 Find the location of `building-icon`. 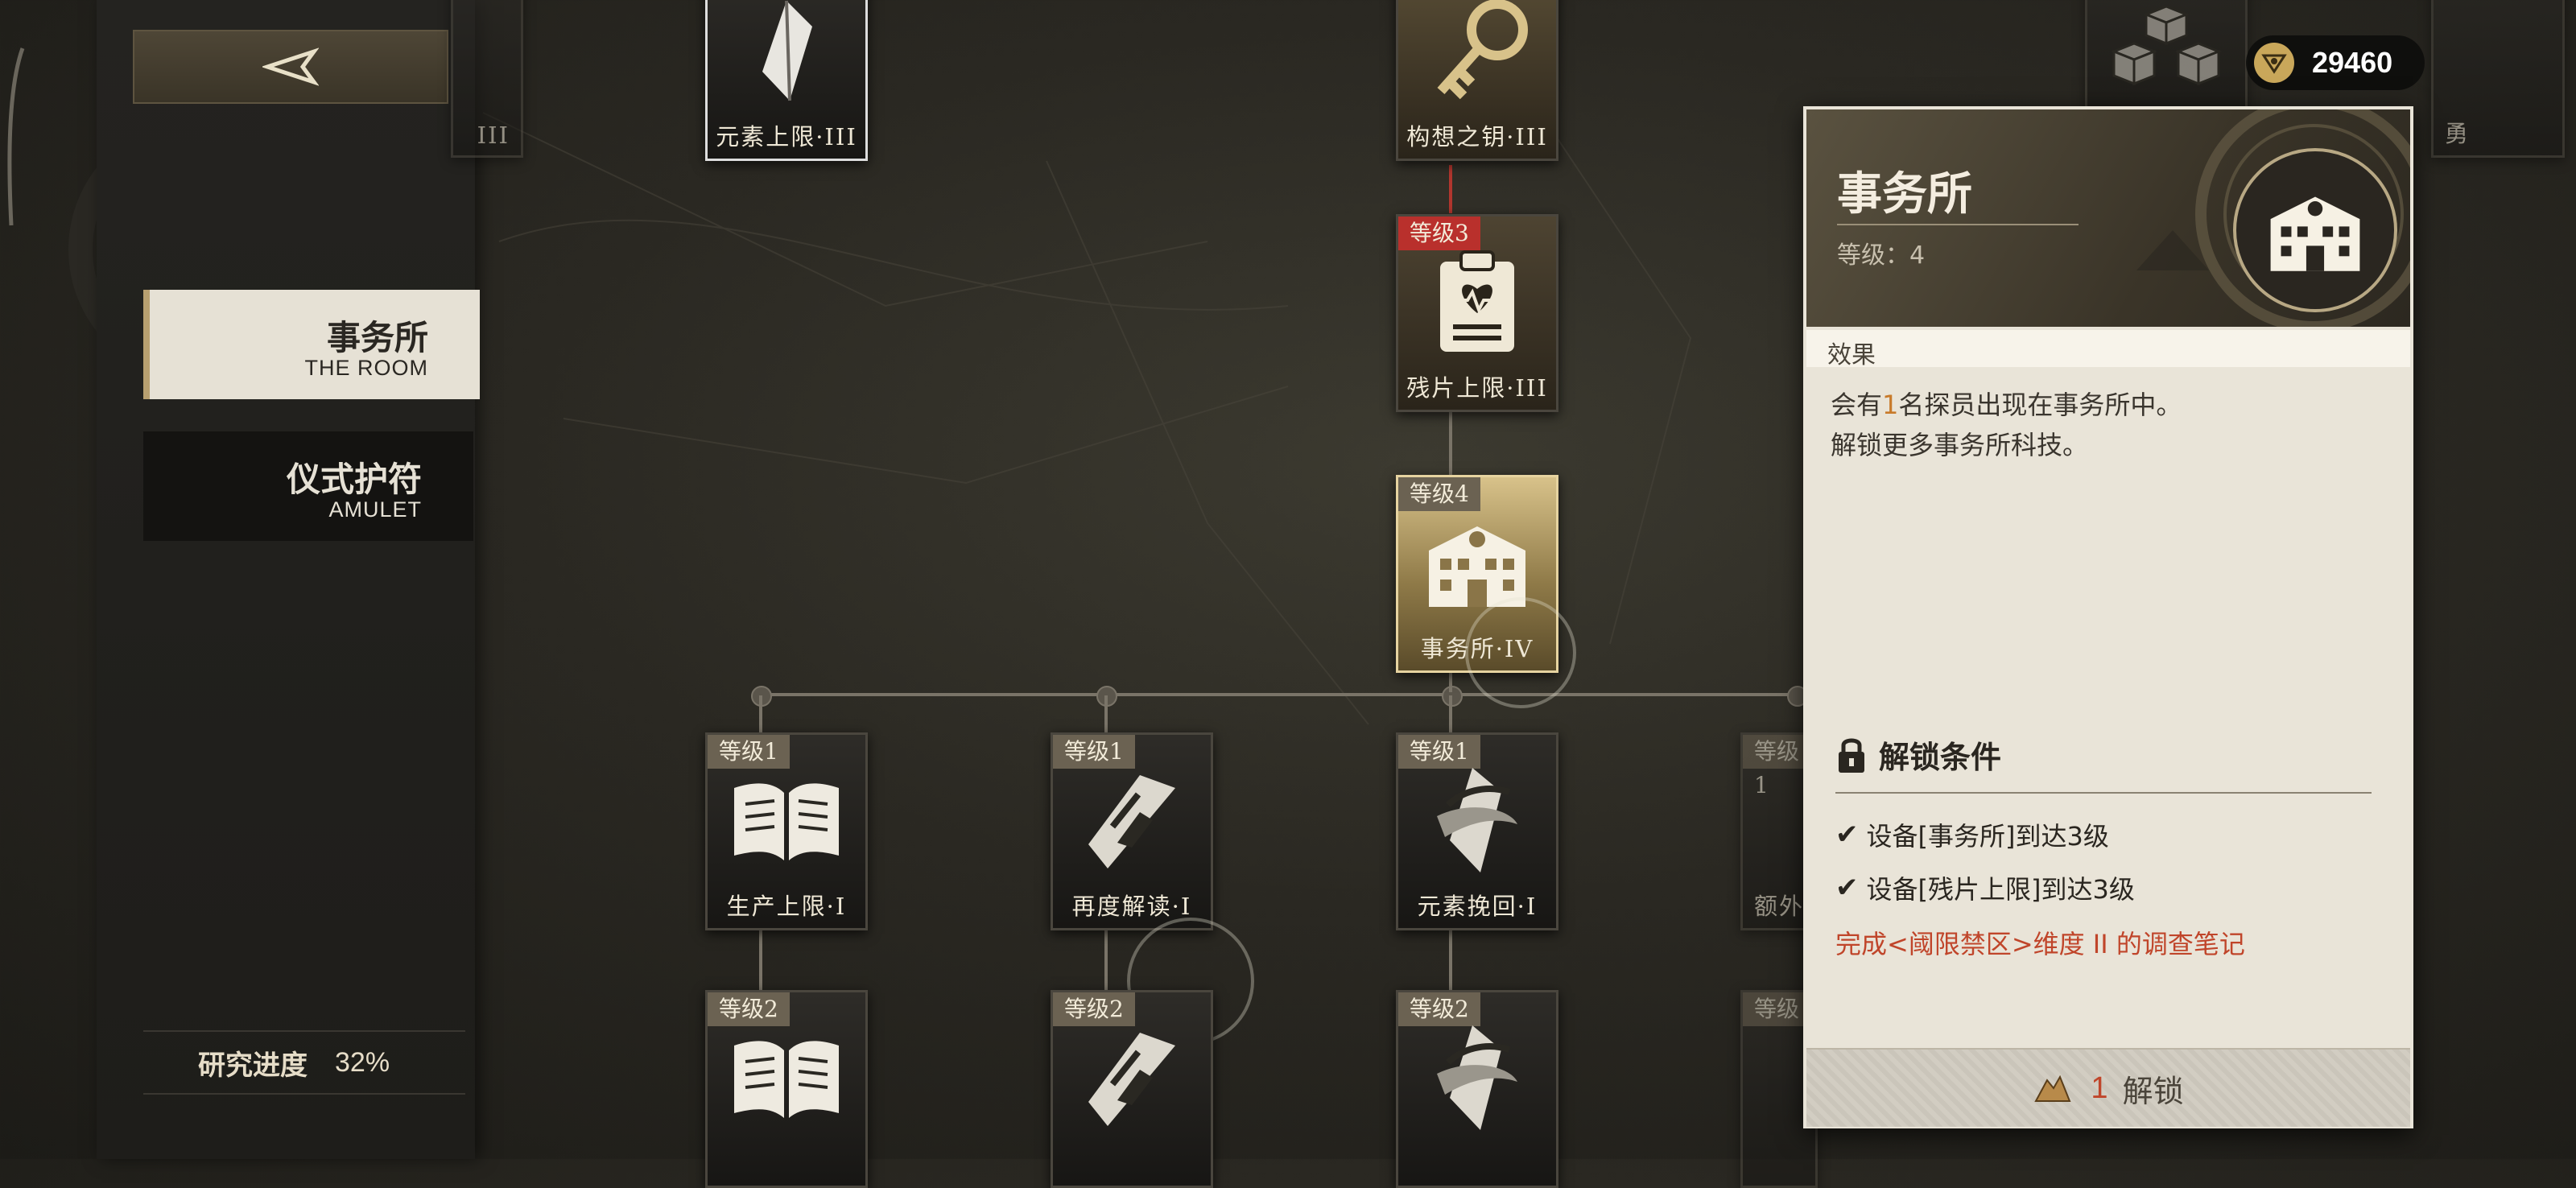

building-icon is located at coordinates (2315, 230).